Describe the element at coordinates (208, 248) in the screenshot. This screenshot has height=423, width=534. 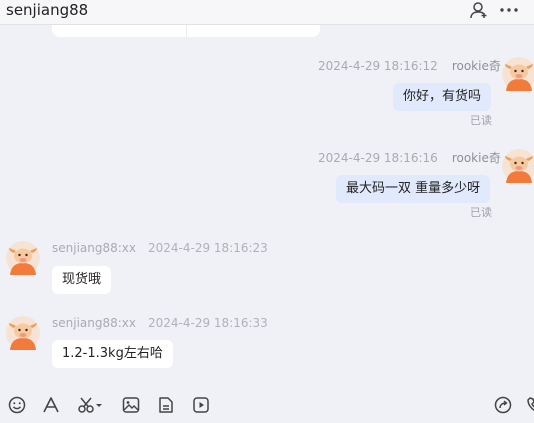
I see `message-time: 2024-4-29 18:16:23` at that location.